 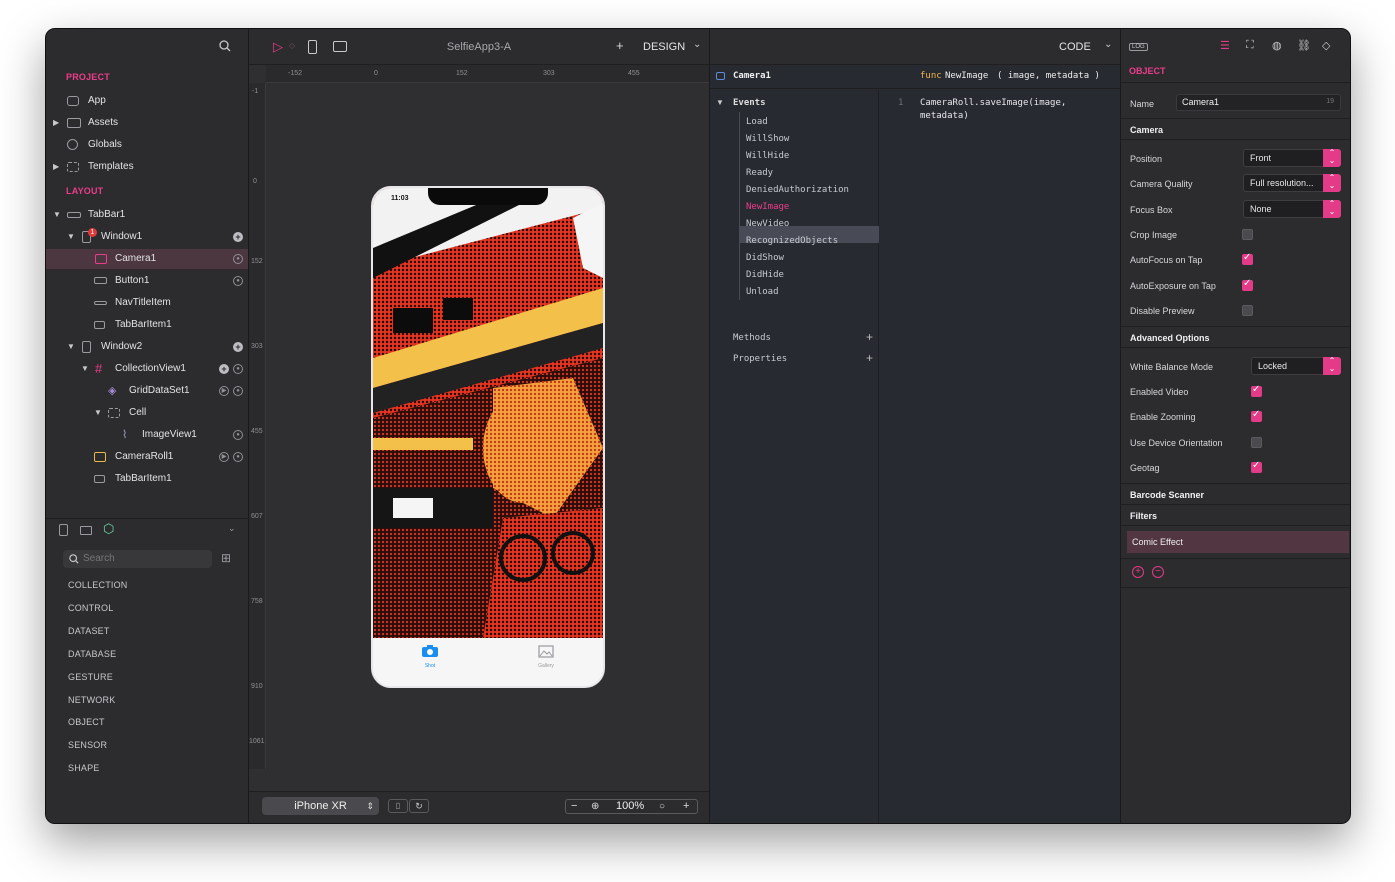 I want to click on geotag-checkbox, so click(x=1256, y=466).